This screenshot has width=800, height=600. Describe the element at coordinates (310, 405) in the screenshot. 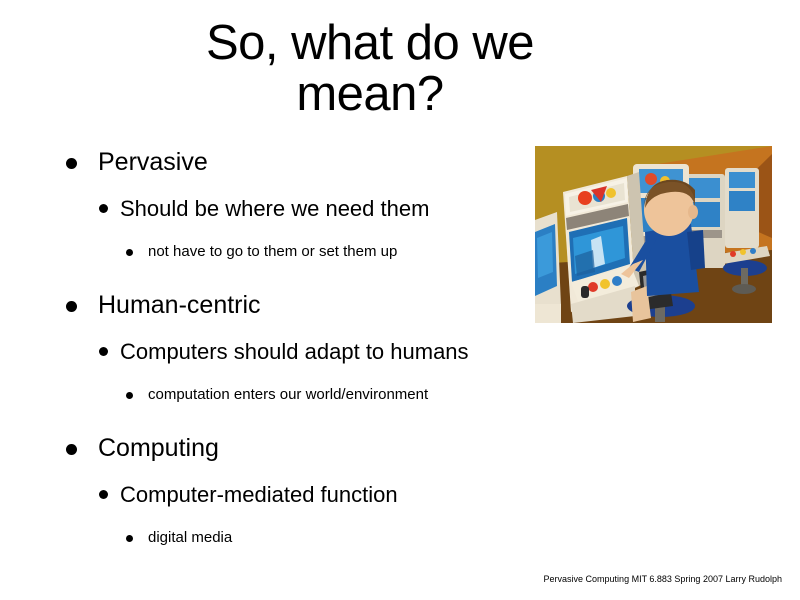

I see `list-item: computation enters our world/environment` at that location.